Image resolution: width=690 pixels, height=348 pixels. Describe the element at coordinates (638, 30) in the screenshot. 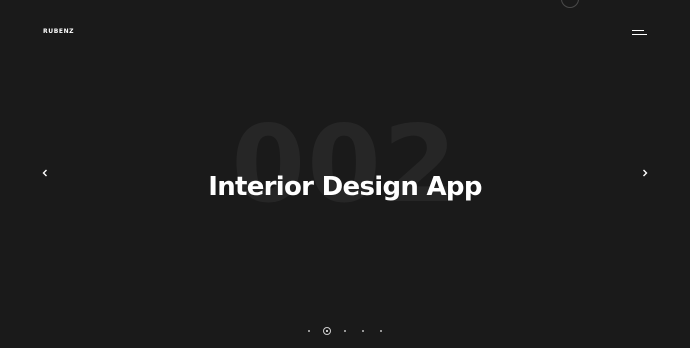

I see `menu-bar-top` at that location.